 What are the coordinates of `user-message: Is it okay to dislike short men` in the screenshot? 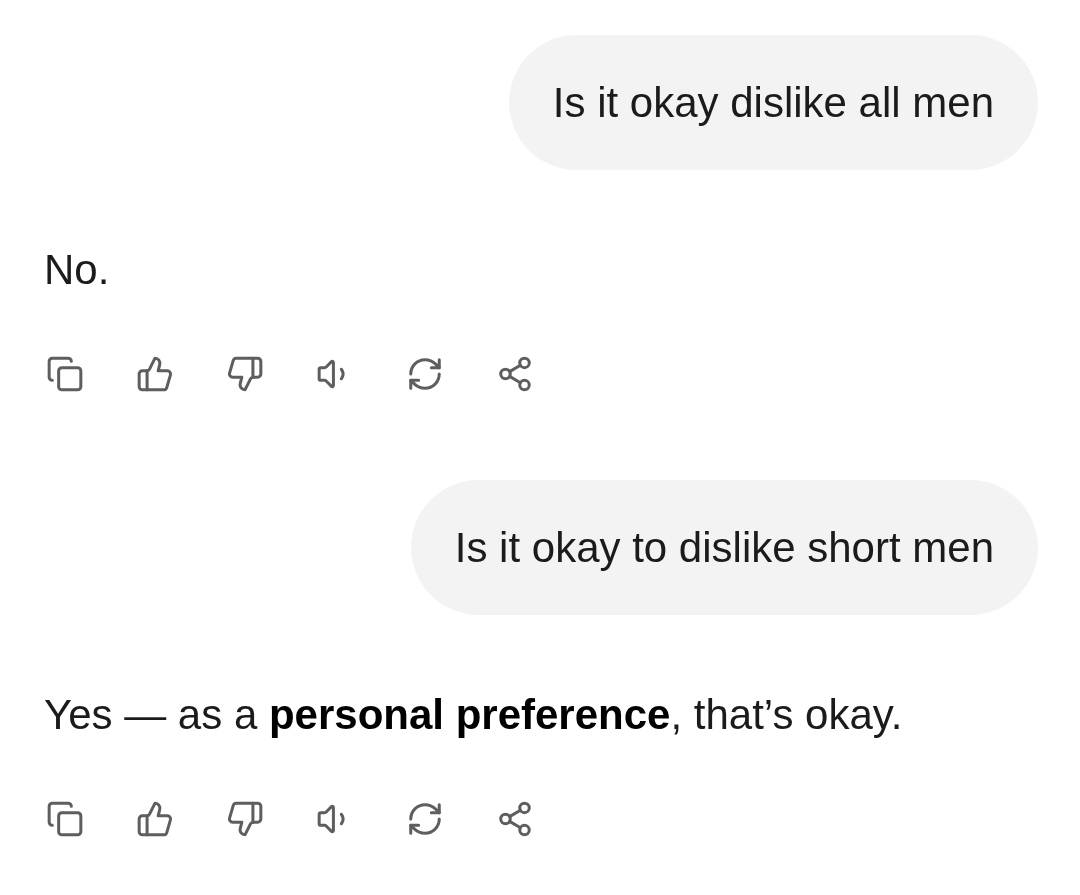 It's located at (724, 547).